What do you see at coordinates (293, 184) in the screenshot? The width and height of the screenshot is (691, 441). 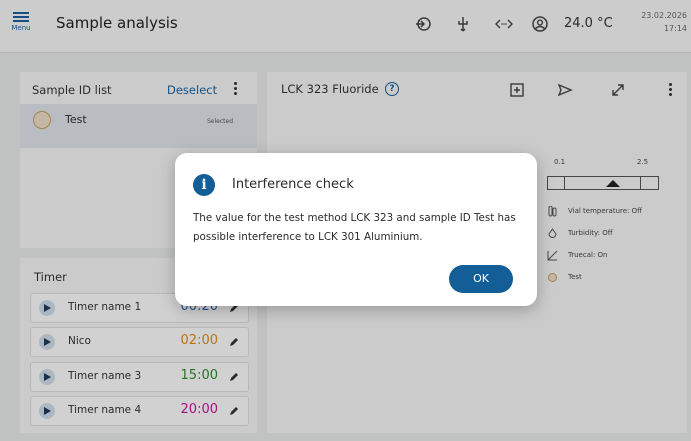 I see `dialog-title: Interference check` at bounding box center [293, 184].